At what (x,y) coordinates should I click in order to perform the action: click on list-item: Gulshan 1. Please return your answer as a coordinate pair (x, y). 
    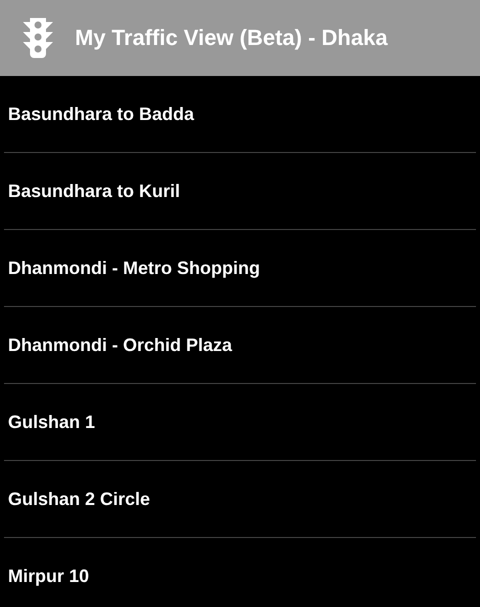
    Looking at the image, I should click on (240, 422).